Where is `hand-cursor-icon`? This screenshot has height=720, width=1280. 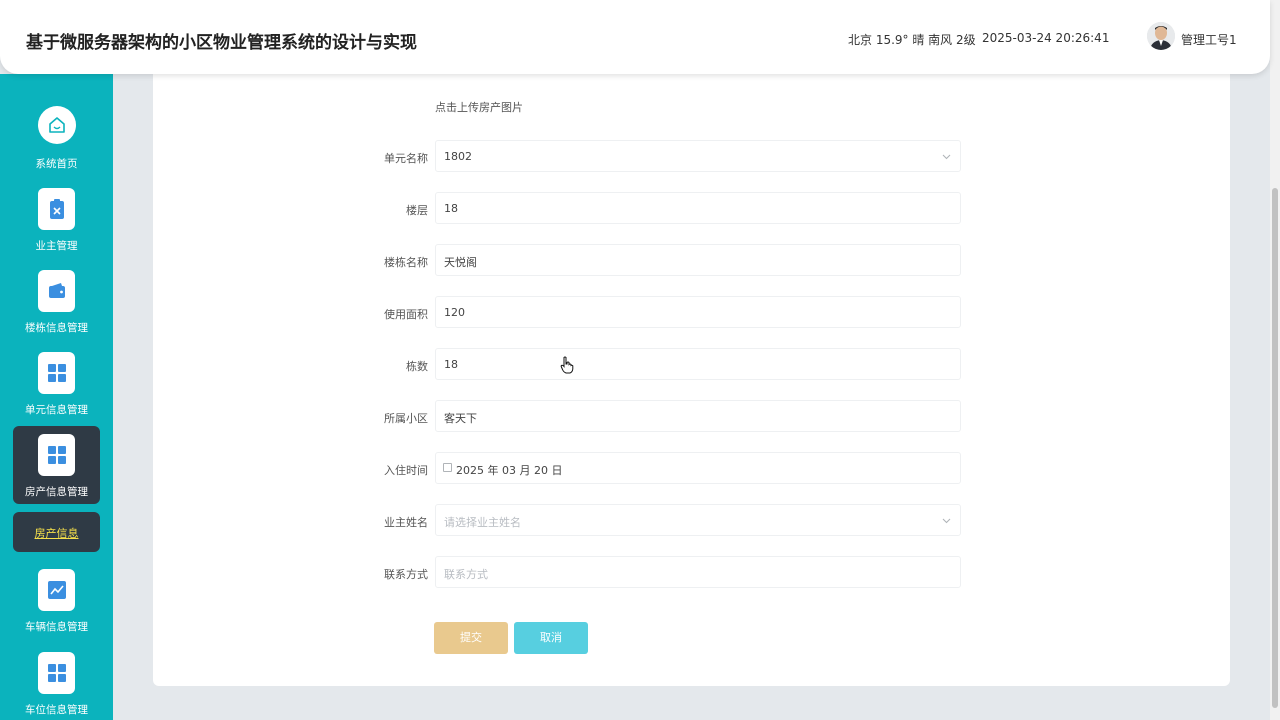 hand-cursor-icon is located at coordinates (567, 365).